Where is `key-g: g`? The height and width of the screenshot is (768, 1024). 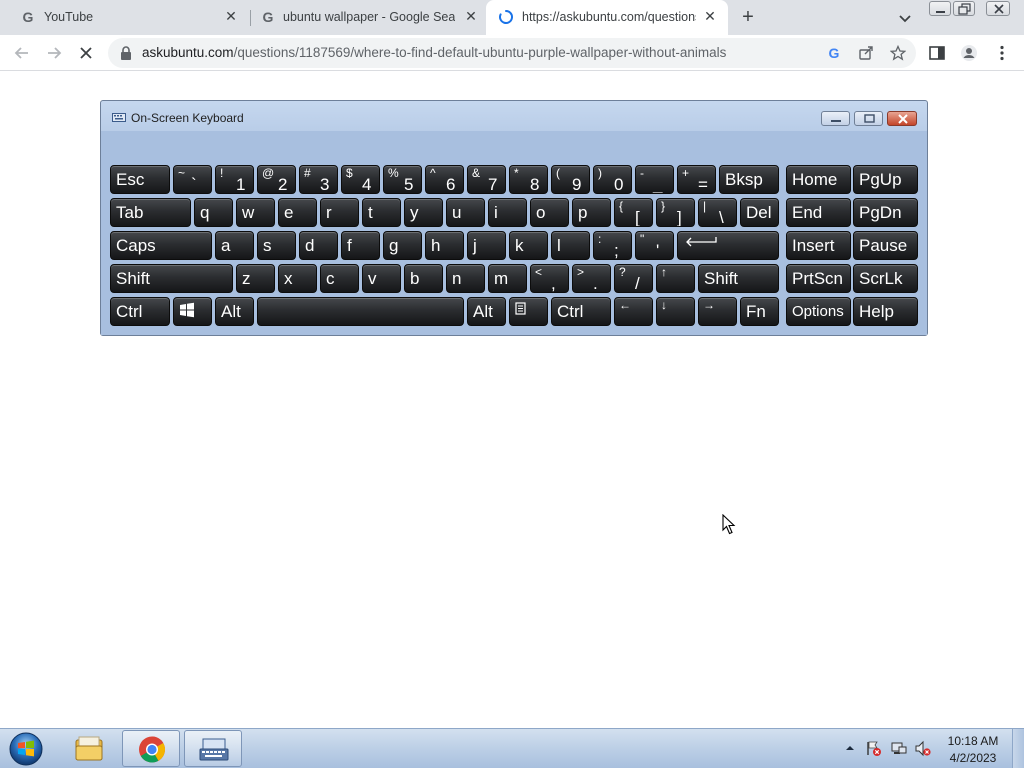 key-g: g is located at coordinates (402, 245).